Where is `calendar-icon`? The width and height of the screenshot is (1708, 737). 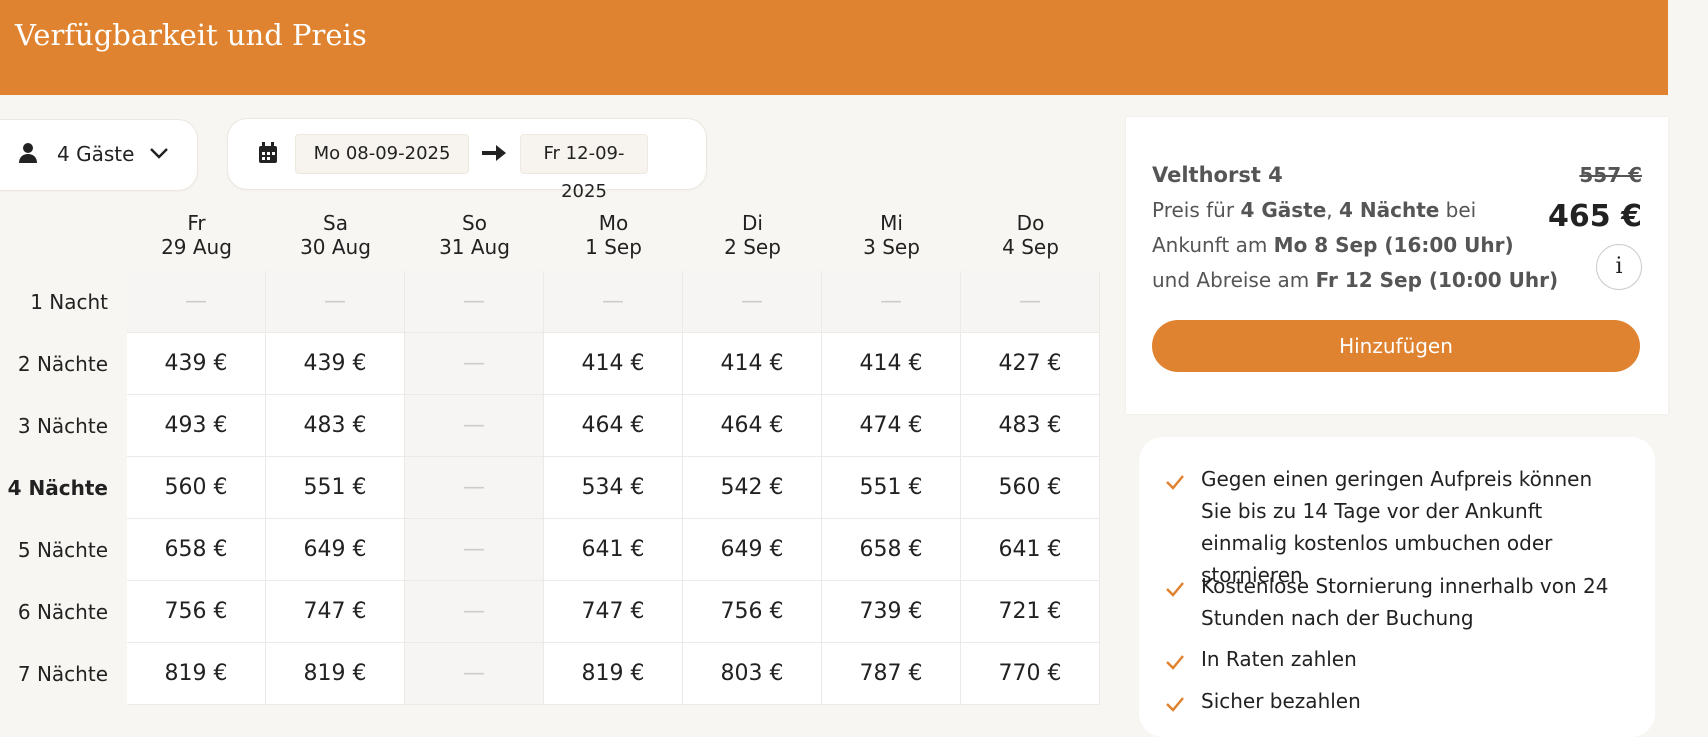
calendar-icon is located at coordinates (268, 155).